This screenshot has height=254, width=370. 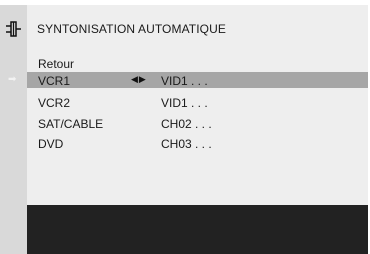 What do you see at coordinates (70, 124) in the screenshot?
I see `menu-item-sat-cable-label: SAT/CABLE` at bounding box center [70, 124].